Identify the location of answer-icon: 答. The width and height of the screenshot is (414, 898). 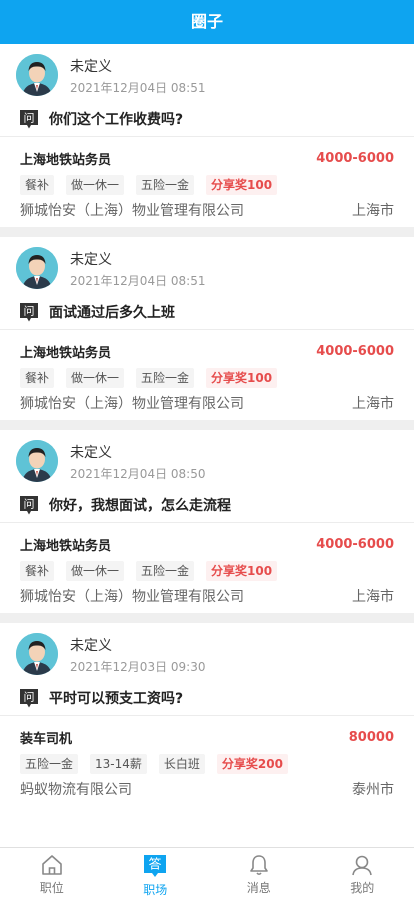
(155, 866).